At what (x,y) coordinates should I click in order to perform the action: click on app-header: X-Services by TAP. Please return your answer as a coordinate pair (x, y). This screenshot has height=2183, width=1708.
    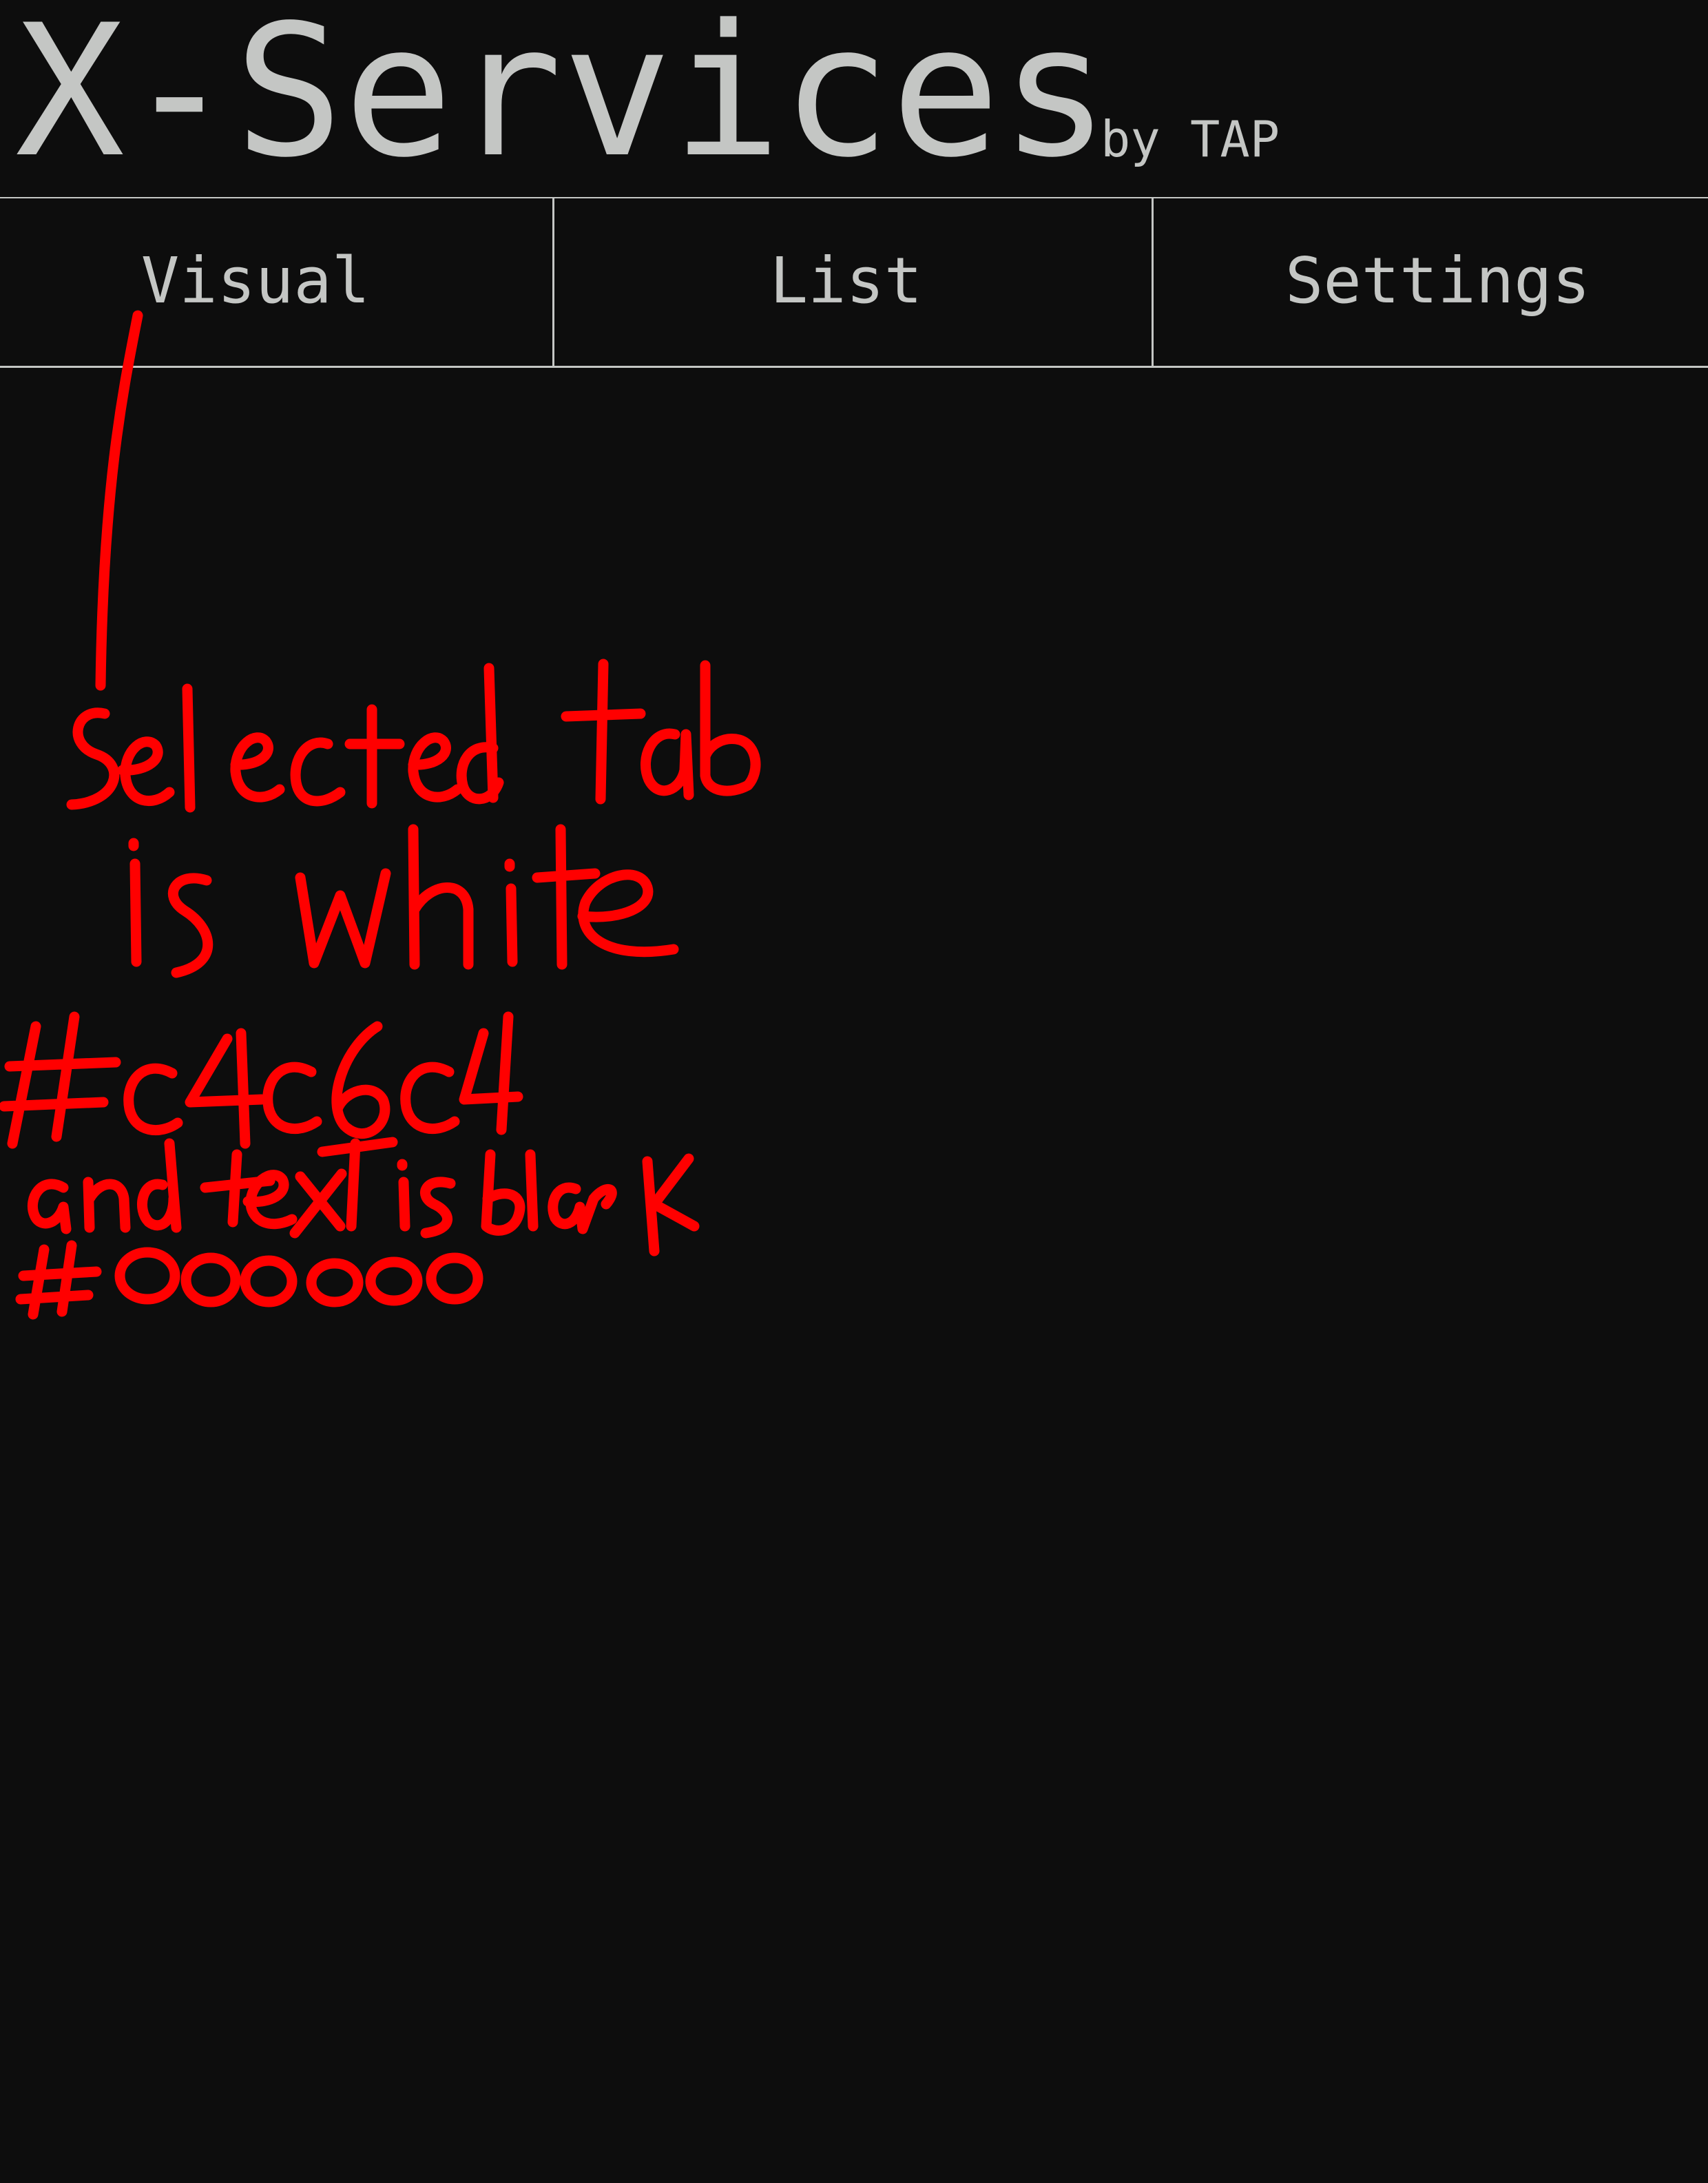
    Looking at the image, I should click on (854, 99).